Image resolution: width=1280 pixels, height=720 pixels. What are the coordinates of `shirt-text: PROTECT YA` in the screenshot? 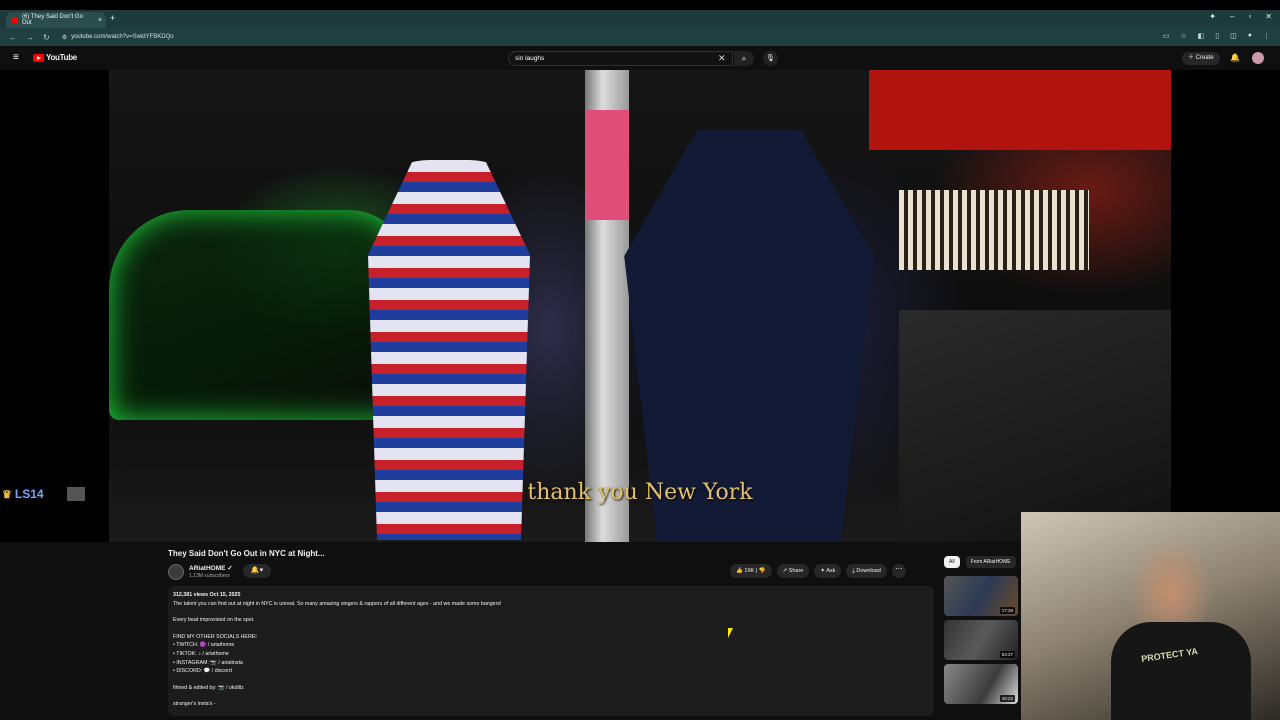 It's located at (1169, 655).